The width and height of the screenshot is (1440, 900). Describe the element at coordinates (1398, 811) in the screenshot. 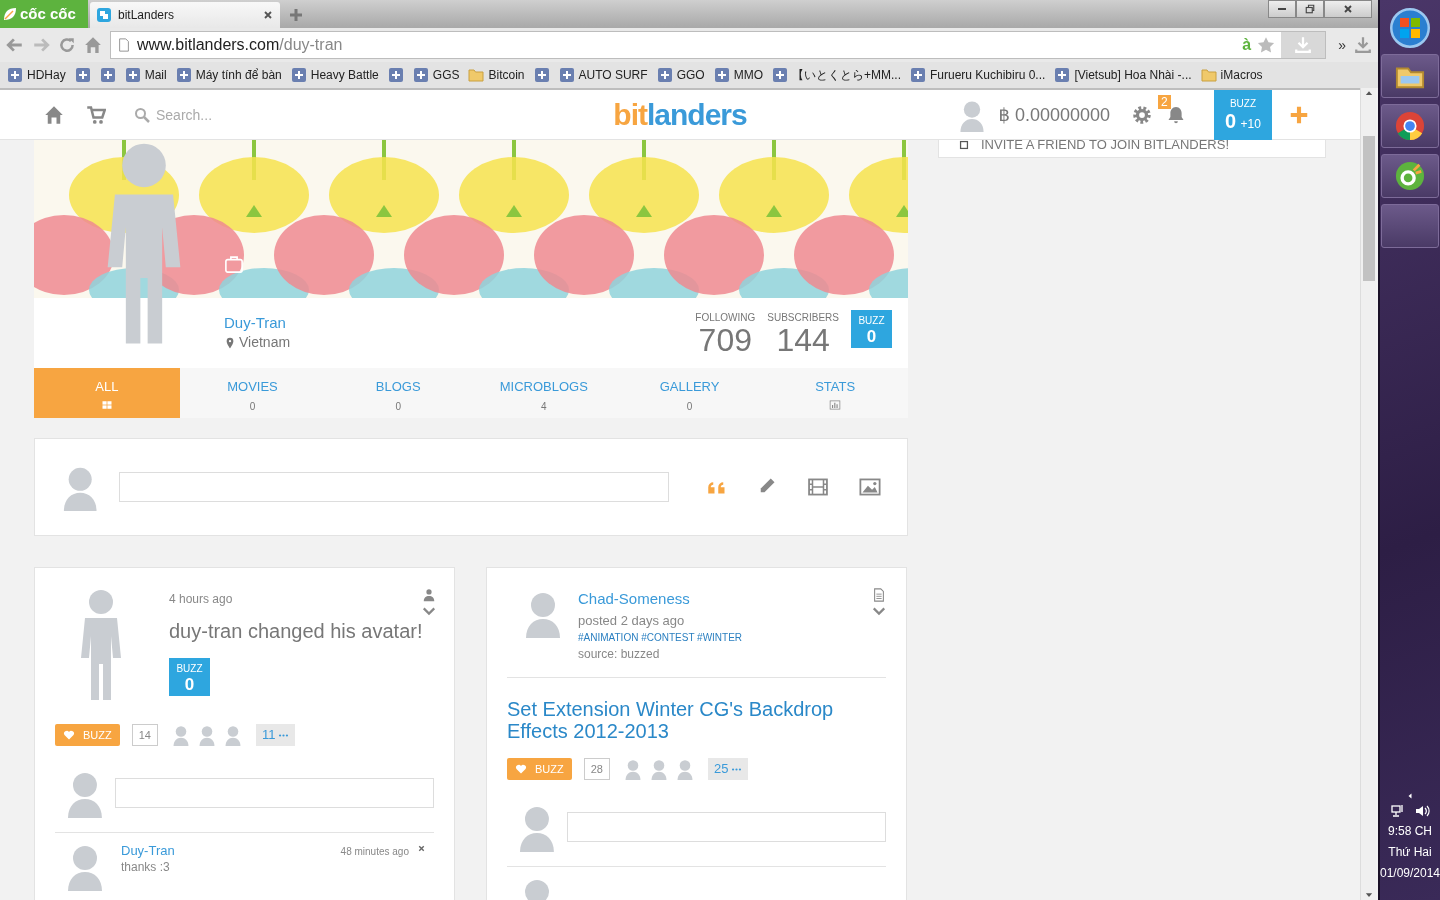

I see `network-icon` at that location.